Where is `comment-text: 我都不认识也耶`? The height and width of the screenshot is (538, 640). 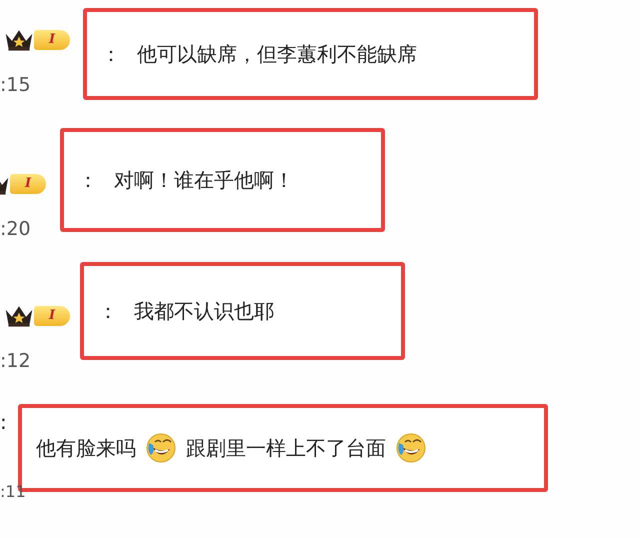 comment-text: 我都不认识也耶 is located at coordinates (204, 311).